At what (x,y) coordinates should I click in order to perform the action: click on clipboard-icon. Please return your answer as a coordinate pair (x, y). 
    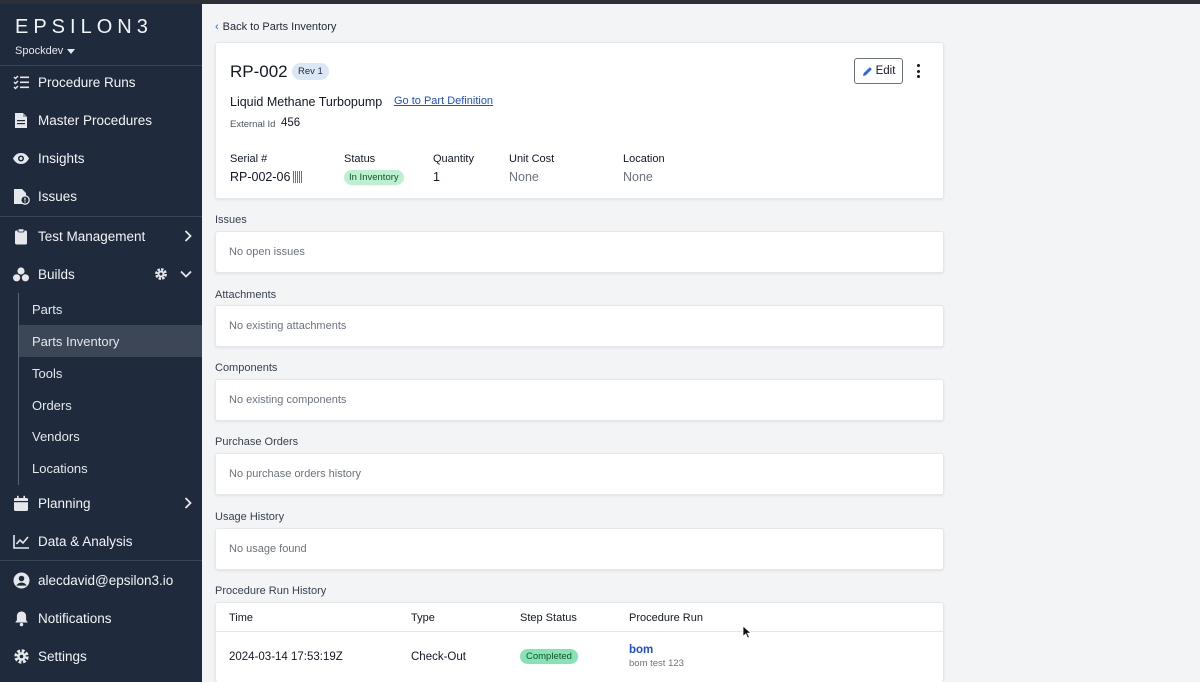
    Looking at the image, I should click on (21, 236).